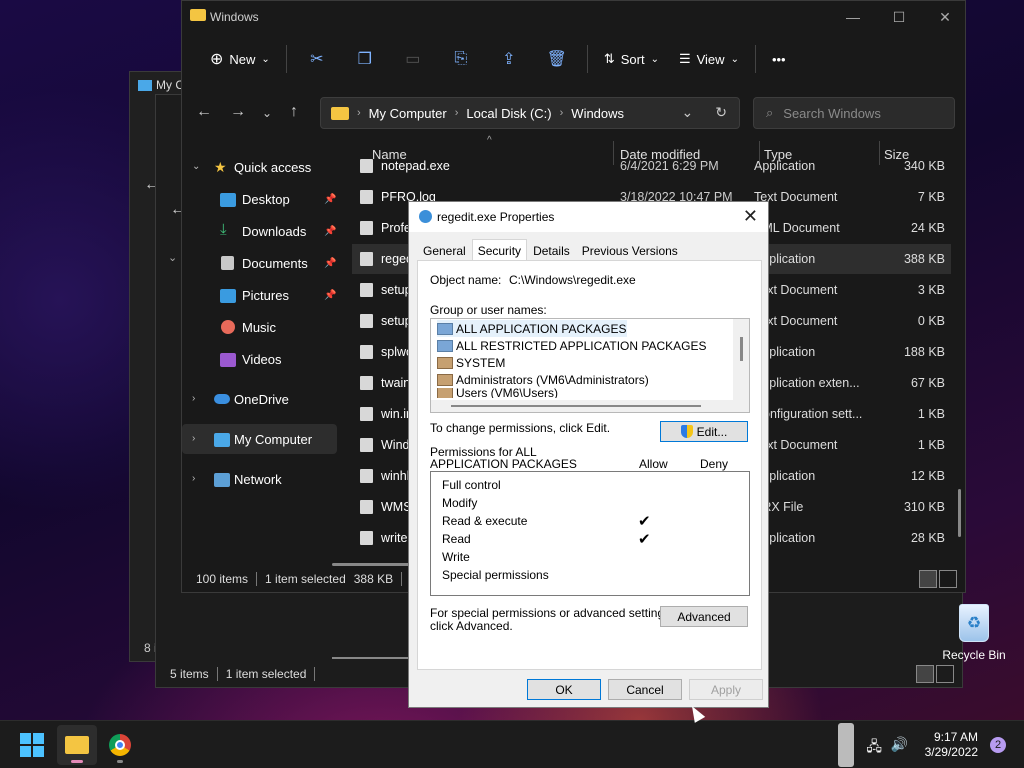 Image resolution: width=1024 pixels, height=768 pixels. I want to click on rename-icon: ⎘, so click(461, 59).